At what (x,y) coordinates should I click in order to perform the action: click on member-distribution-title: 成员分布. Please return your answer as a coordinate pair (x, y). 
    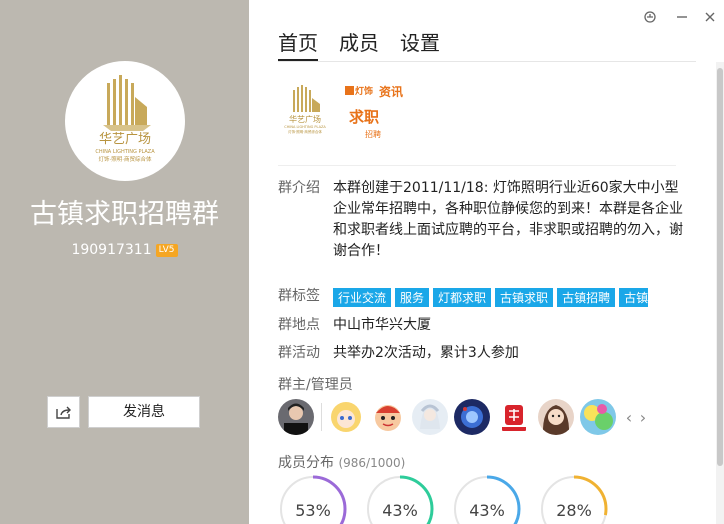
    Looking at the image, I should click on (306, 463).